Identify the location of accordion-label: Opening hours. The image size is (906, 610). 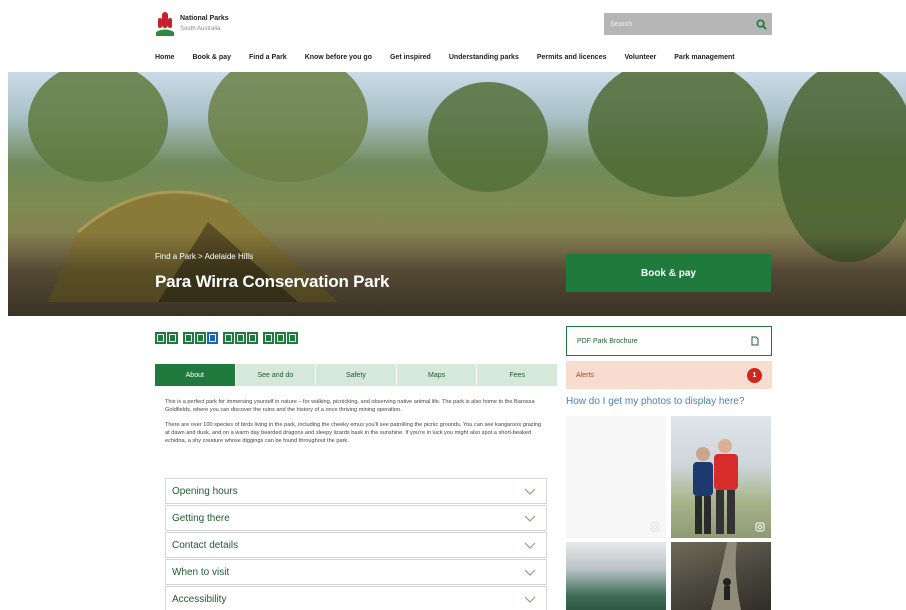
(205, 491).